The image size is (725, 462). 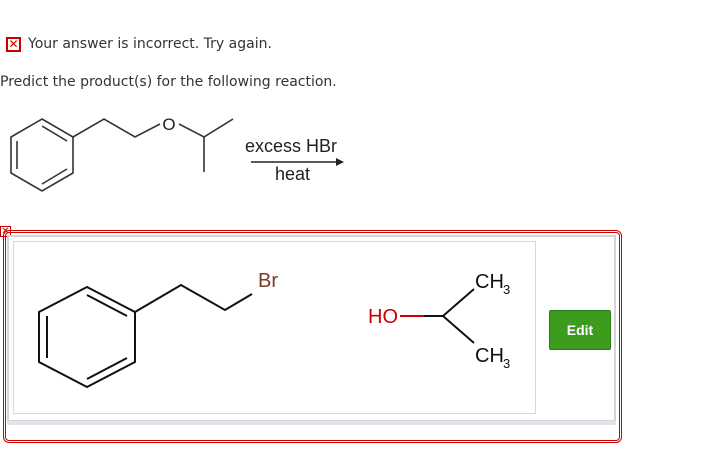 I want to click on condition-label: heat, so click(x=293, y=174).